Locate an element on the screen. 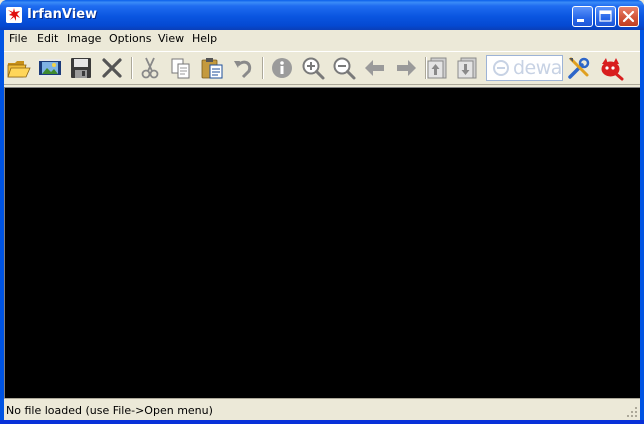 Image resolution: width=644 pixels, height=424 pixels. slideshow-icon is located at coordinates (50, 68).